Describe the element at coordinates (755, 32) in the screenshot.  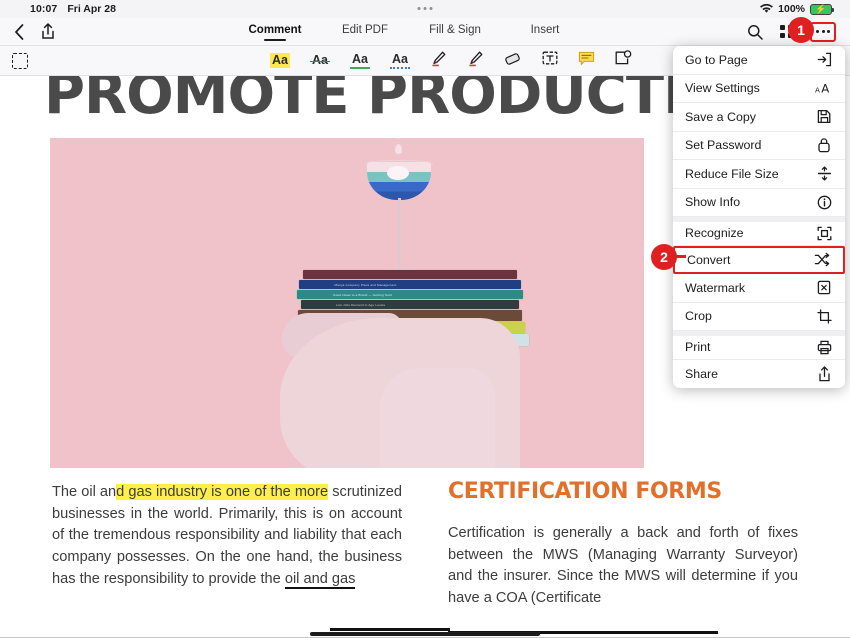
I see `search-icon` at that location.